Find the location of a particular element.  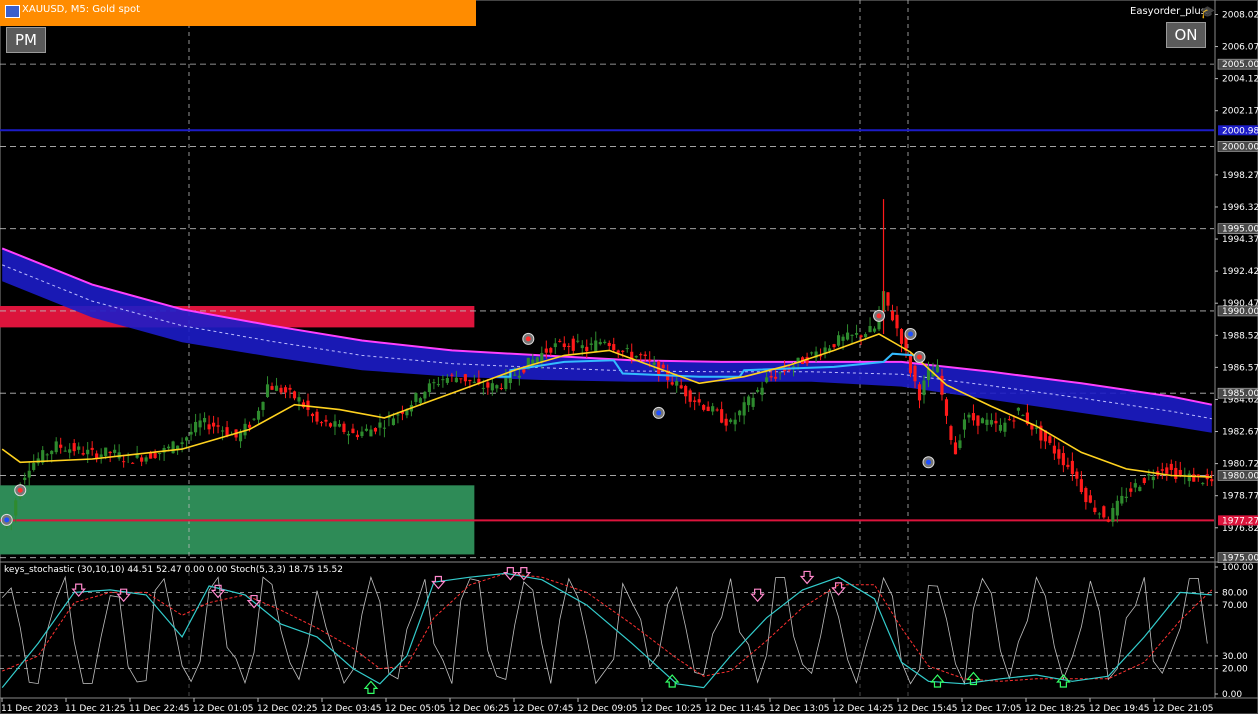

time-tick-label: 11 Dec 22:45 is located at coordinates (159, 709).